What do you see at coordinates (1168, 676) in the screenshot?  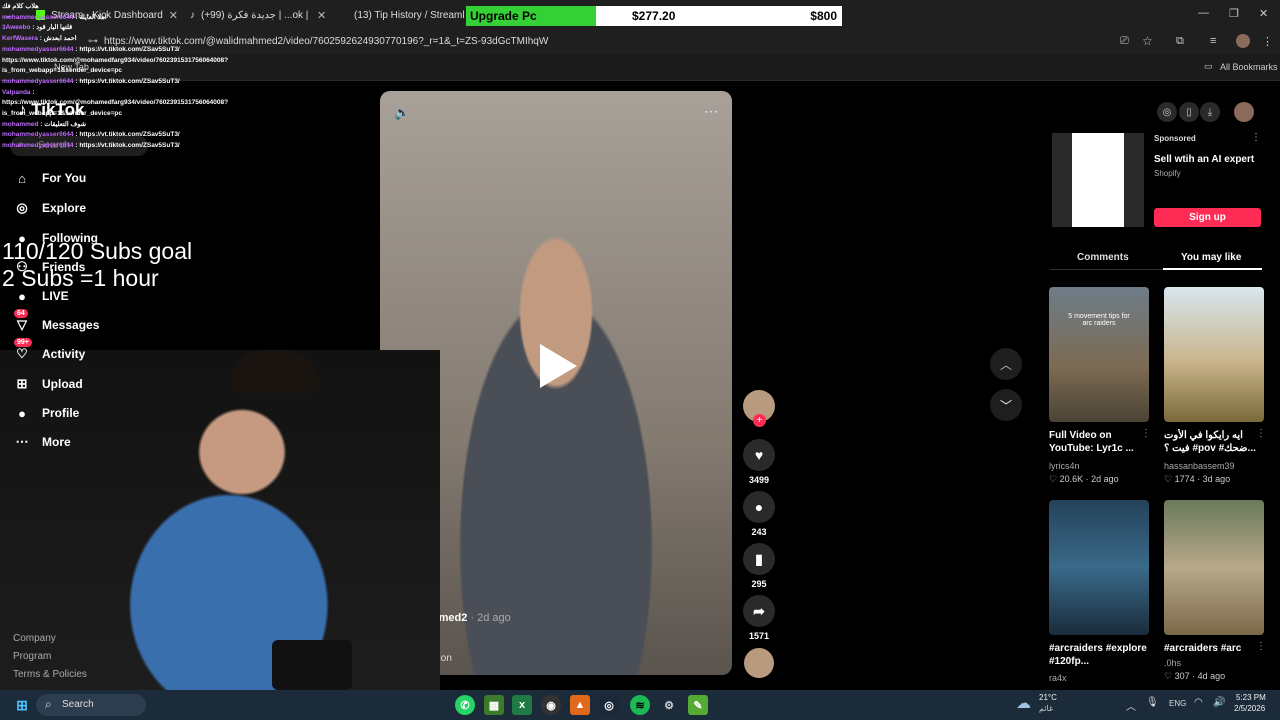 I see `heart-icon: ♡` at bounding box center [1168, 676].